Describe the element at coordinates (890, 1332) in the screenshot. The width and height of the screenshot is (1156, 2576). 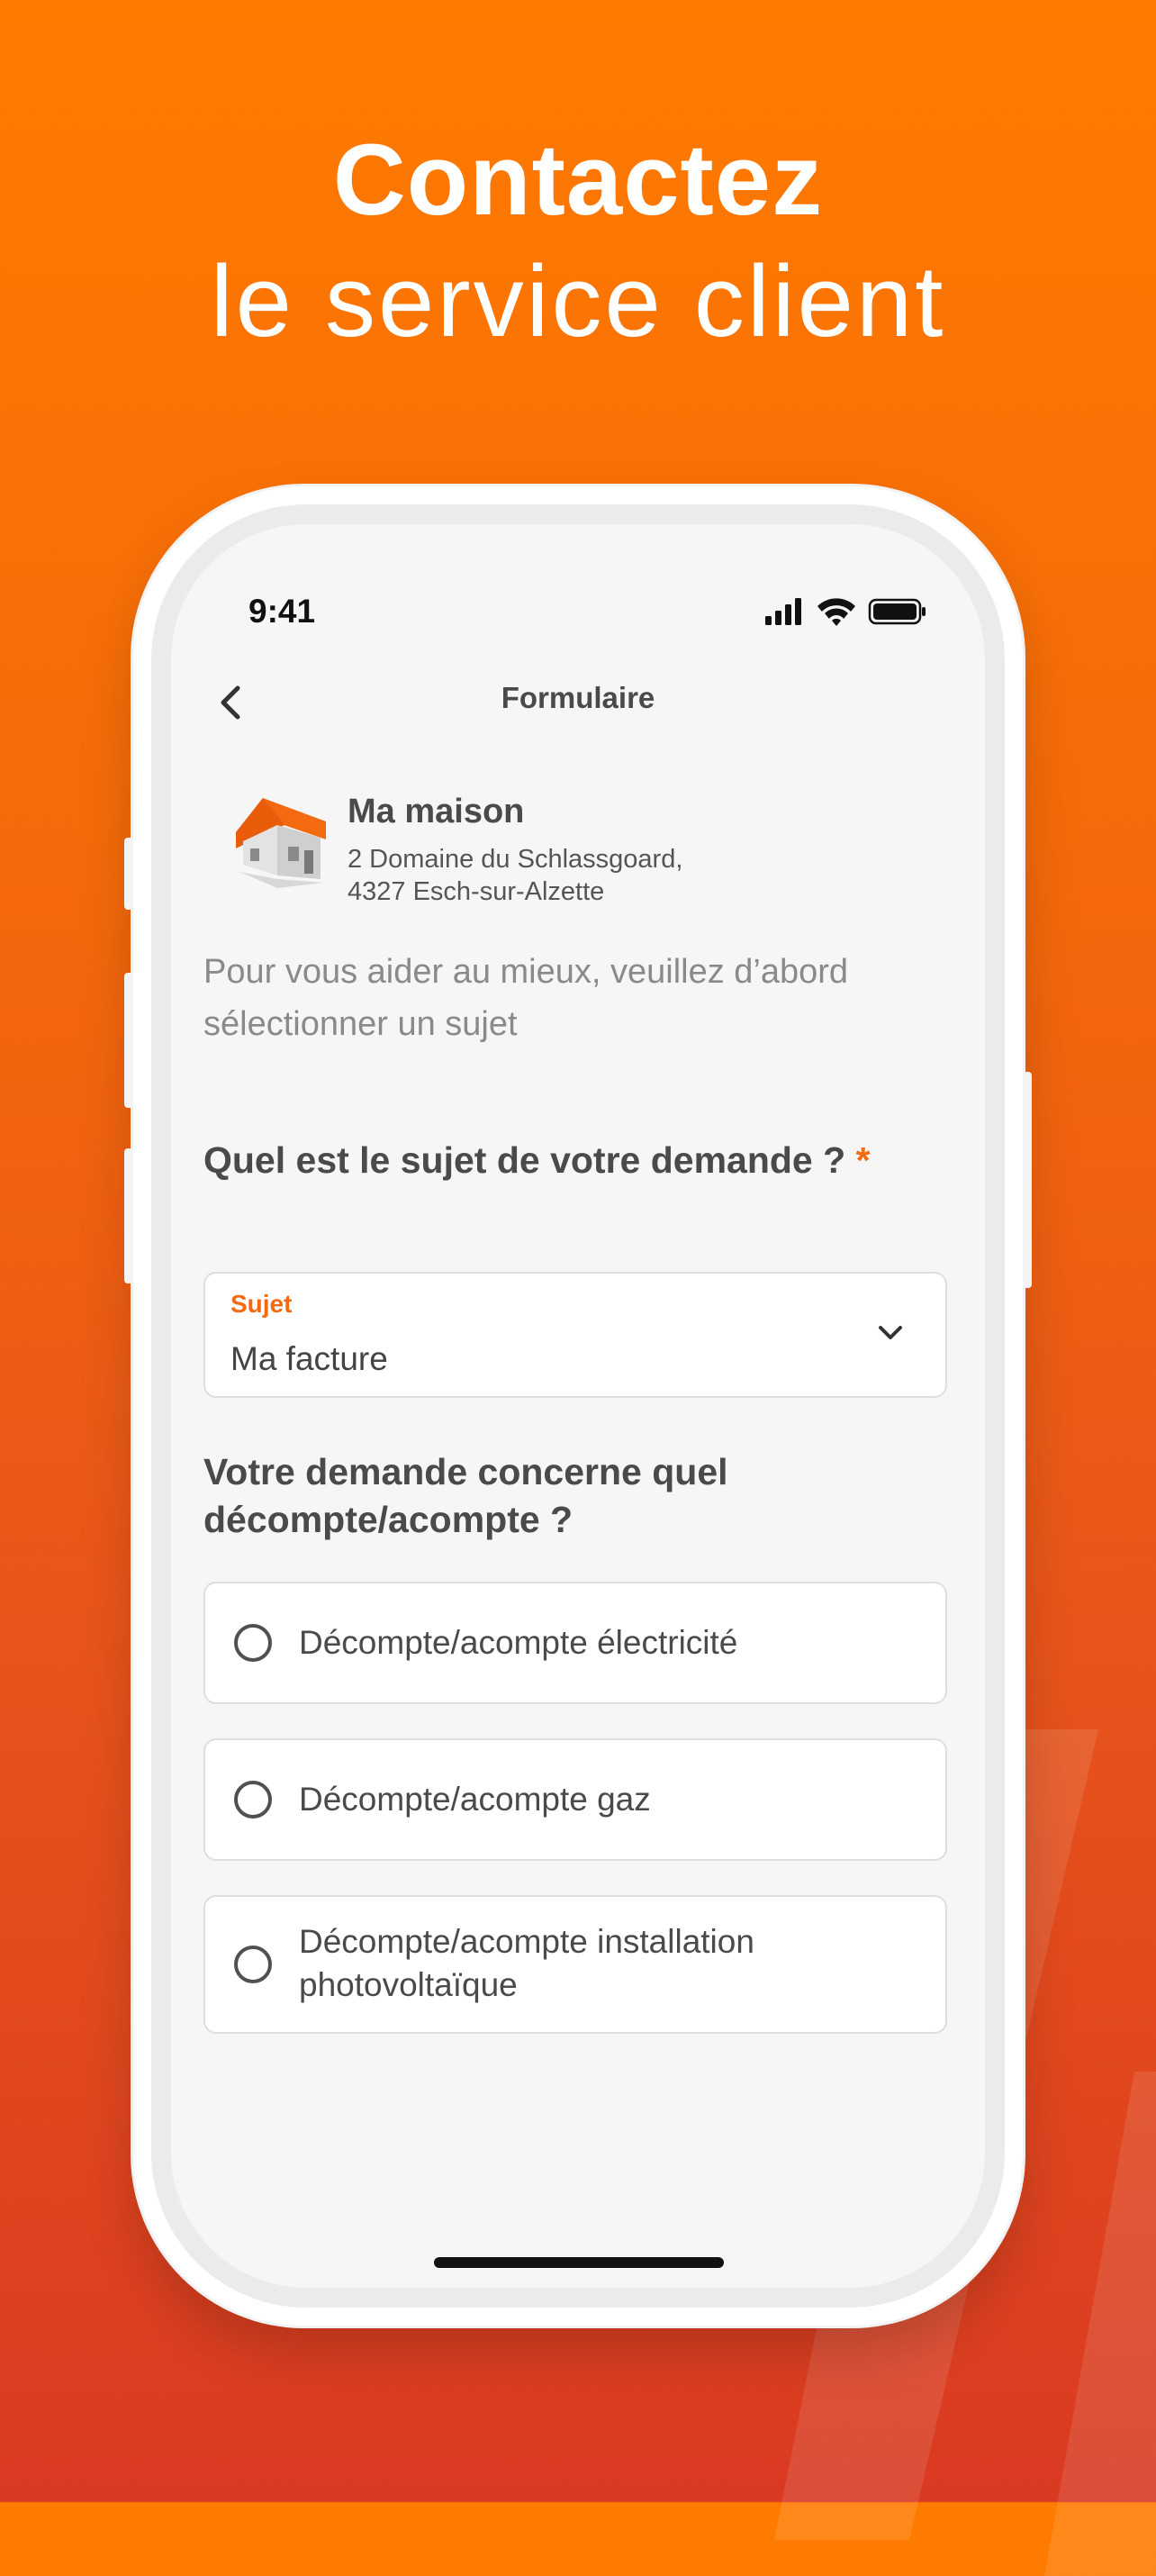
I see `chevron-down-icon` at that location.